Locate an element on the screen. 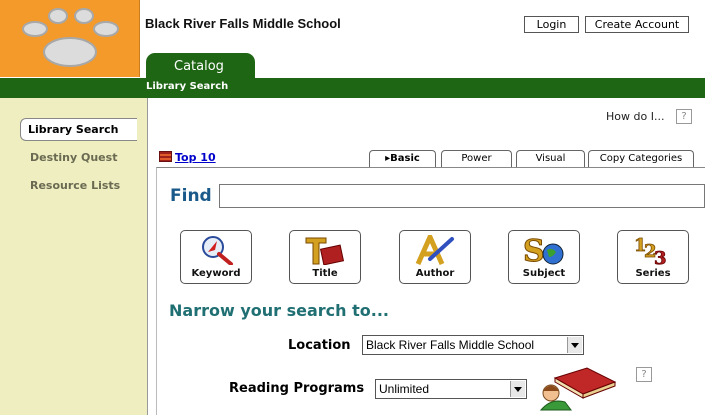 The width and height of the screenshot is (705, 415). sidebar-item-resource-lists: Resource Lists is located at coordinates (75, 185).